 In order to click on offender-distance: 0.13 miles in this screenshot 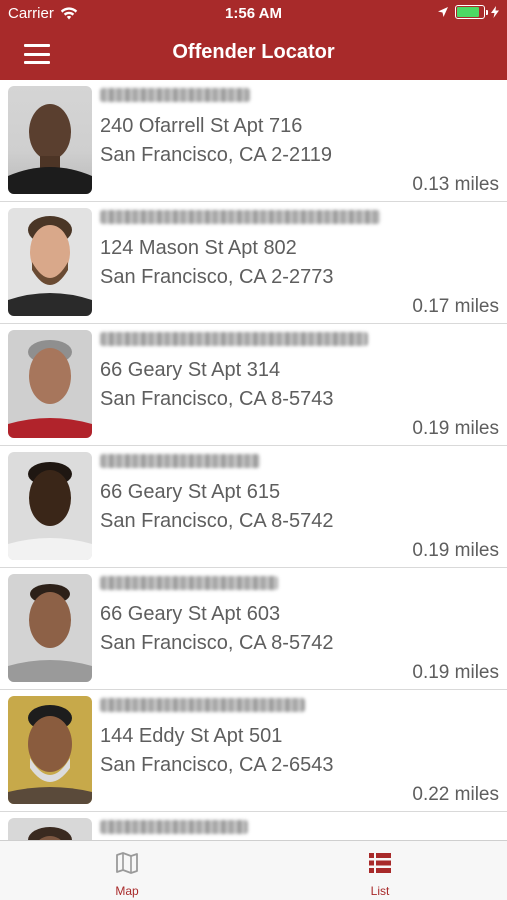, I will do `click(455, 184)`.